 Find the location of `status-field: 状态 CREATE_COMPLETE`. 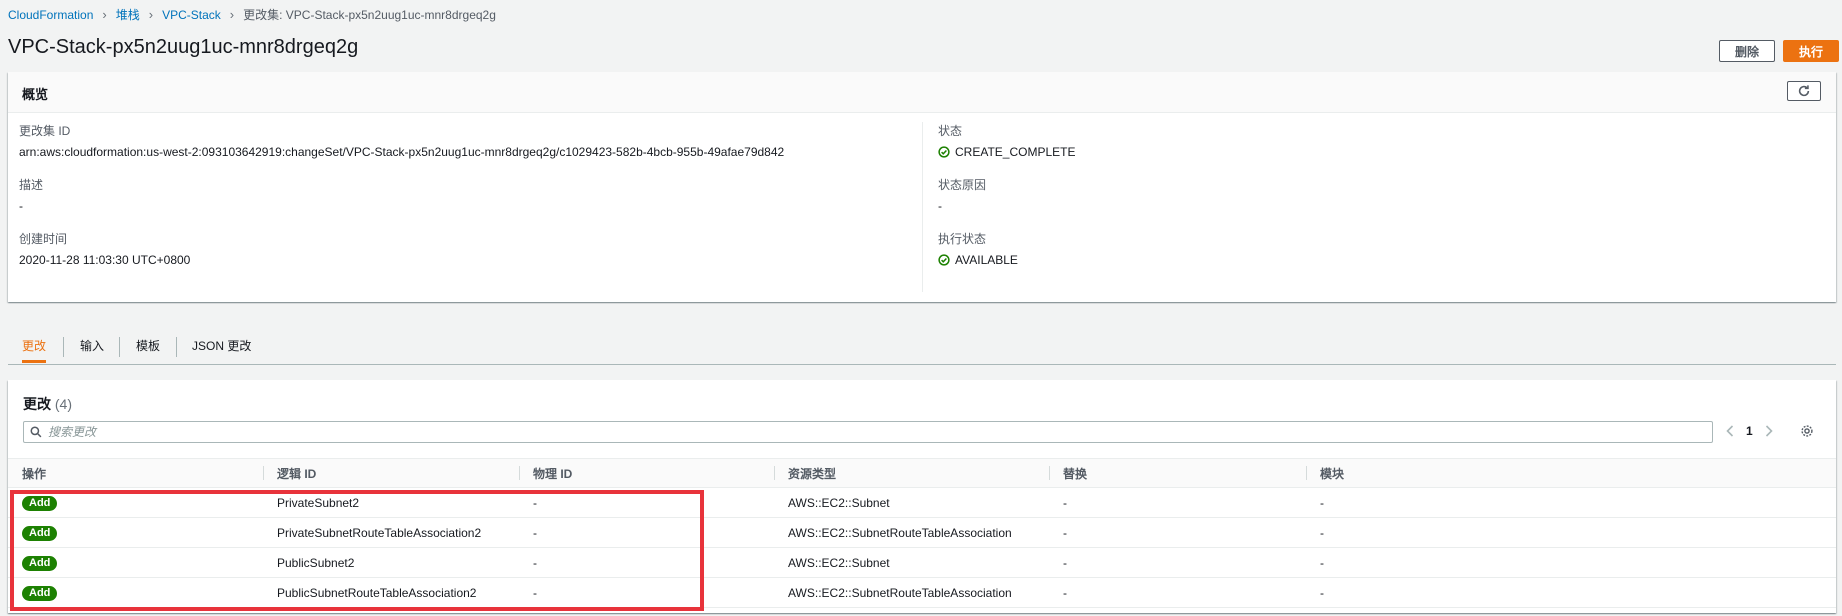

status-field: 状态 CREATE_COMPLETE is located at coordinates (1006, 140).